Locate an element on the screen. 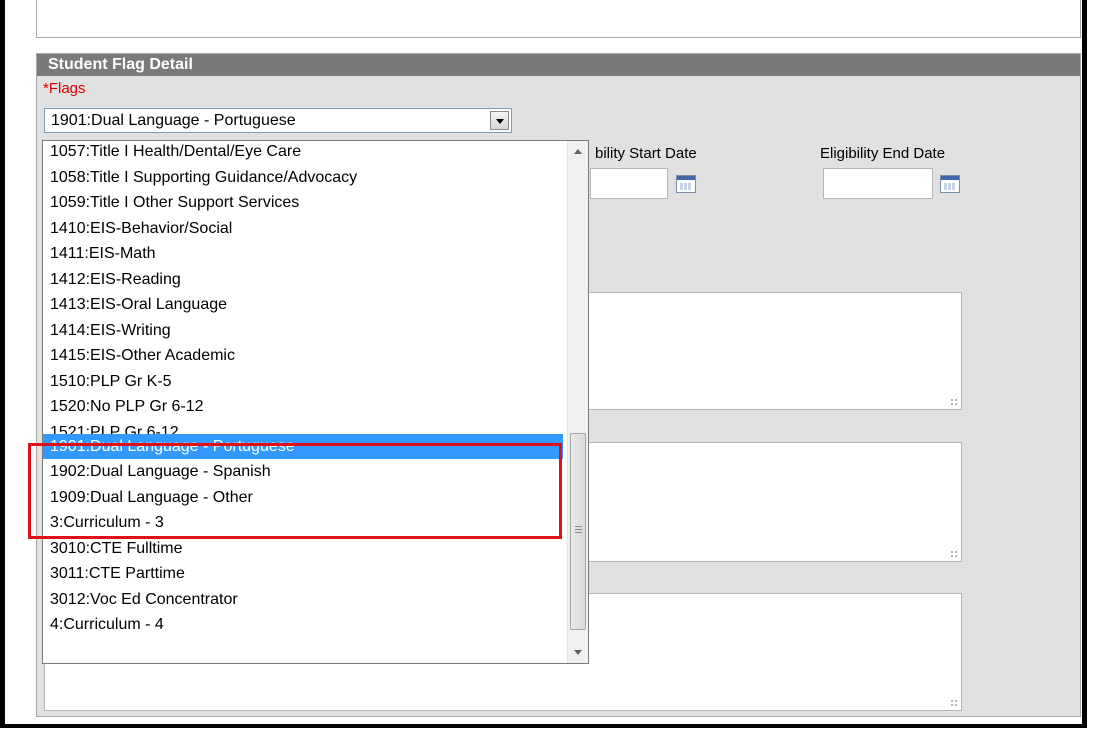 This screenshot has height=735, width=1096. dropdown-option: 1521:PLP Gr 6-12 is located at coordinates (303, 427).